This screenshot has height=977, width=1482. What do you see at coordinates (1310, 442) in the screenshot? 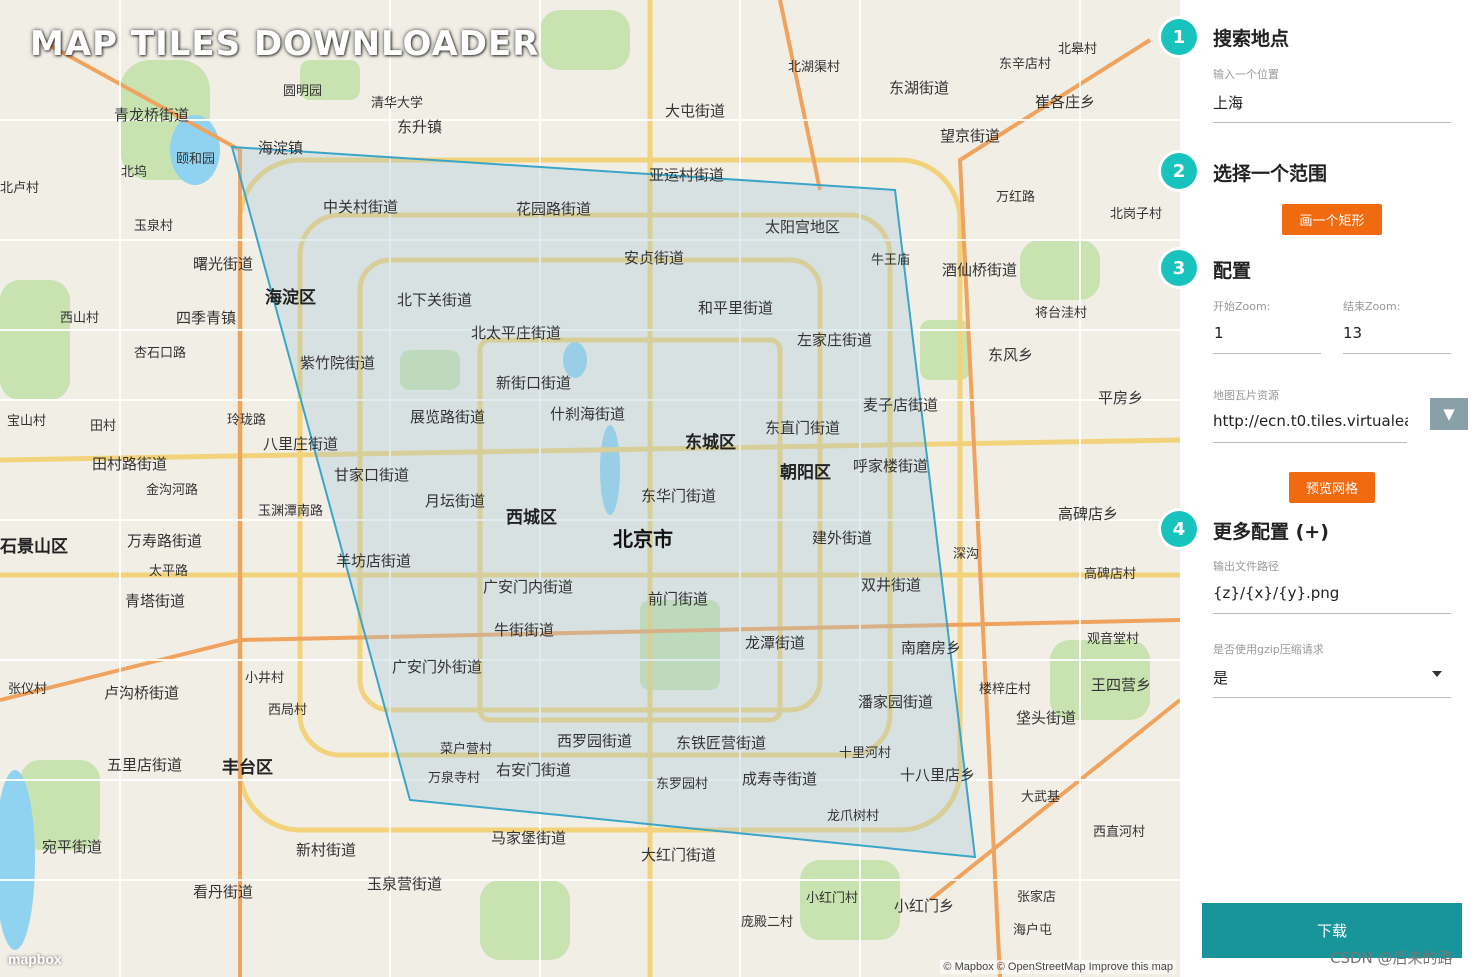
I see `tile-source-underline` at bounding box center [1310, 442].